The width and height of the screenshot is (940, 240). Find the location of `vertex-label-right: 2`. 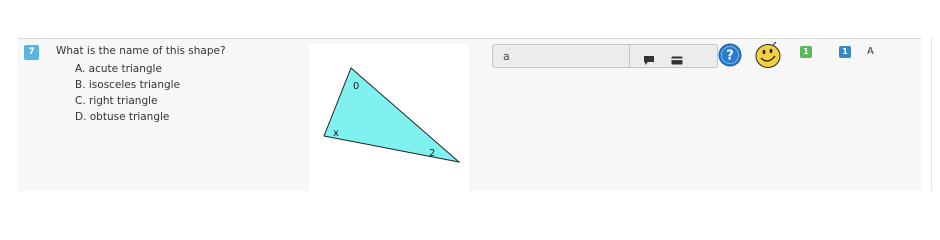

vertex-label-right: 2 is located at coordinates (432, 153).